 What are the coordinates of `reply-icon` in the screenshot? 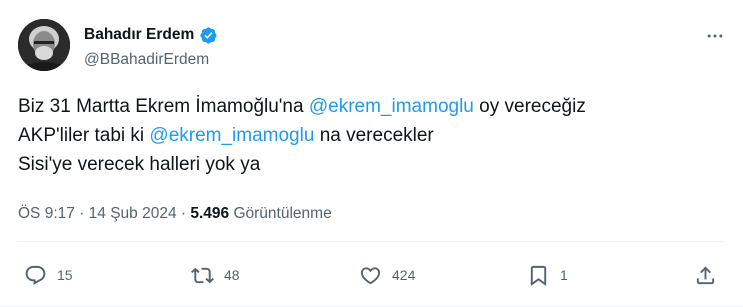 It's located at (35, 275).